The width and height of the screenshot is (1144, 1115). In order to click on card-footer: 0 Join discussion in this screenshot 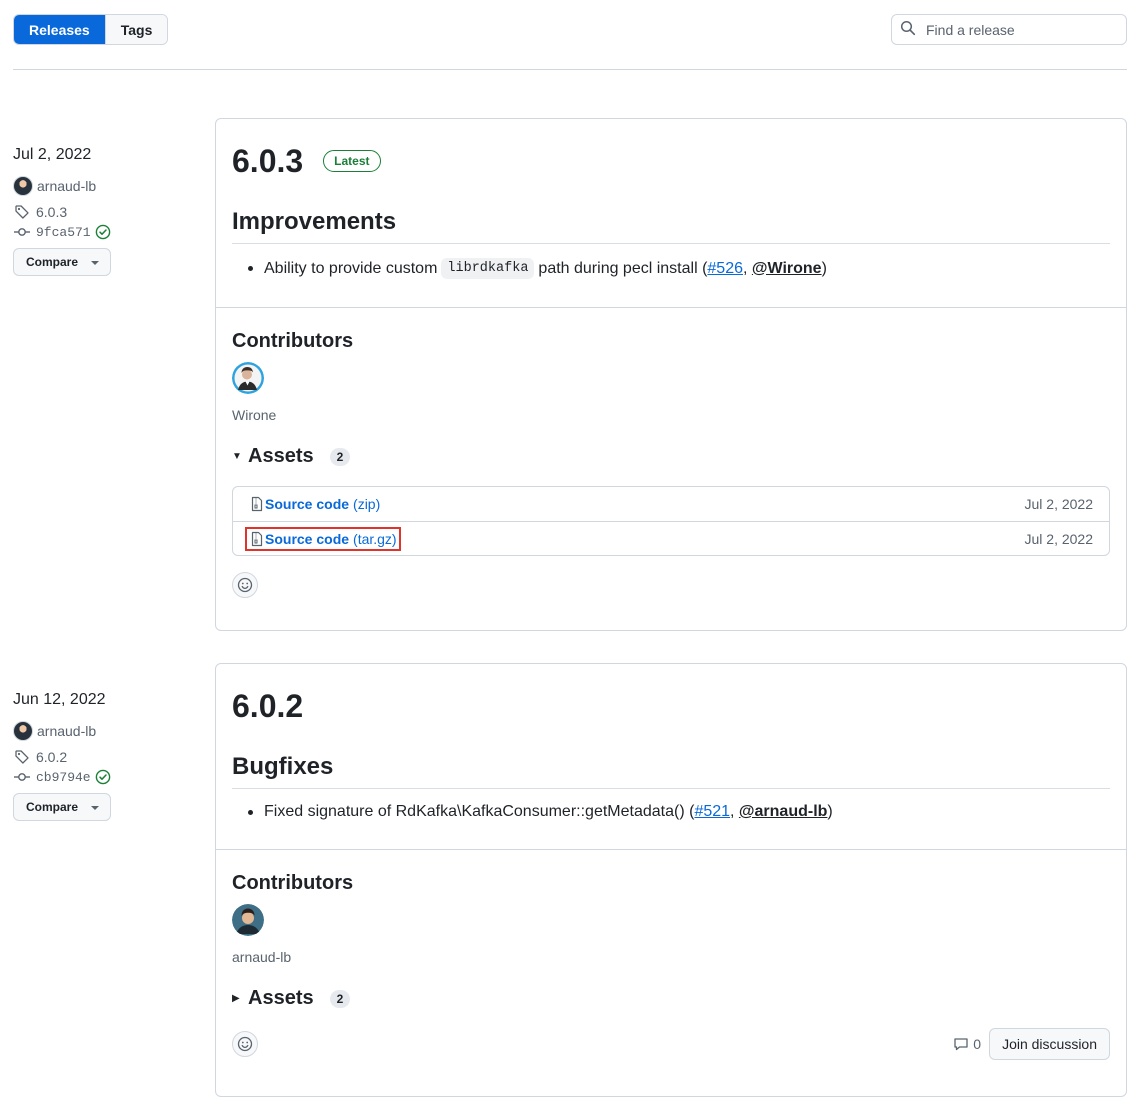, I will do `click(671, 1044)`.